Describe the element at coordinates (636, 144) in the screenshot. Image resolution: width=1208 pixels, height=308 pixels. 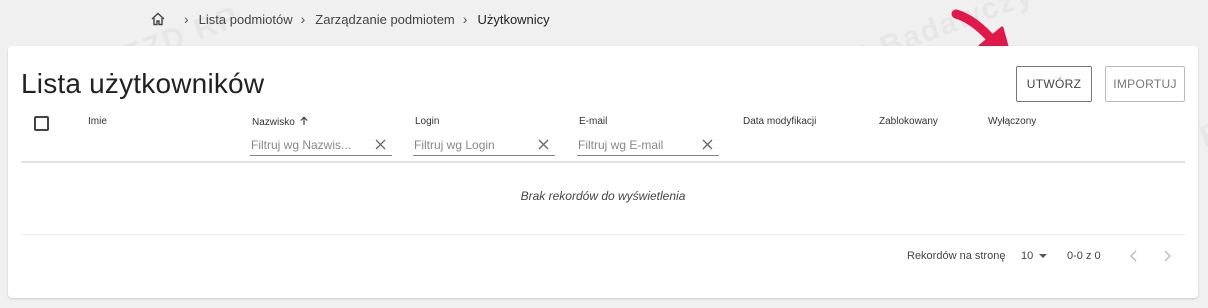
I see `email-filter-input` at that location.